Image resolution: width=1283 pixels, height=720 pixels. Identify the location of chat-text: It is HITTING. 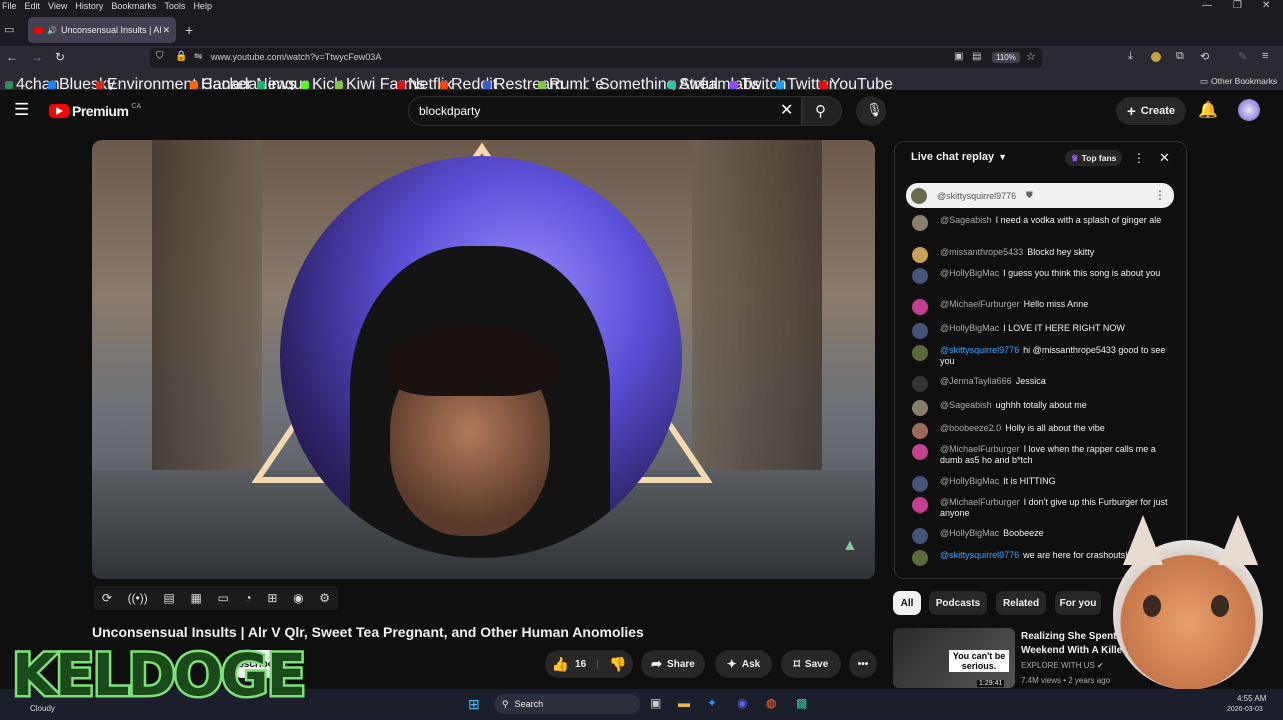
(1029, 481).